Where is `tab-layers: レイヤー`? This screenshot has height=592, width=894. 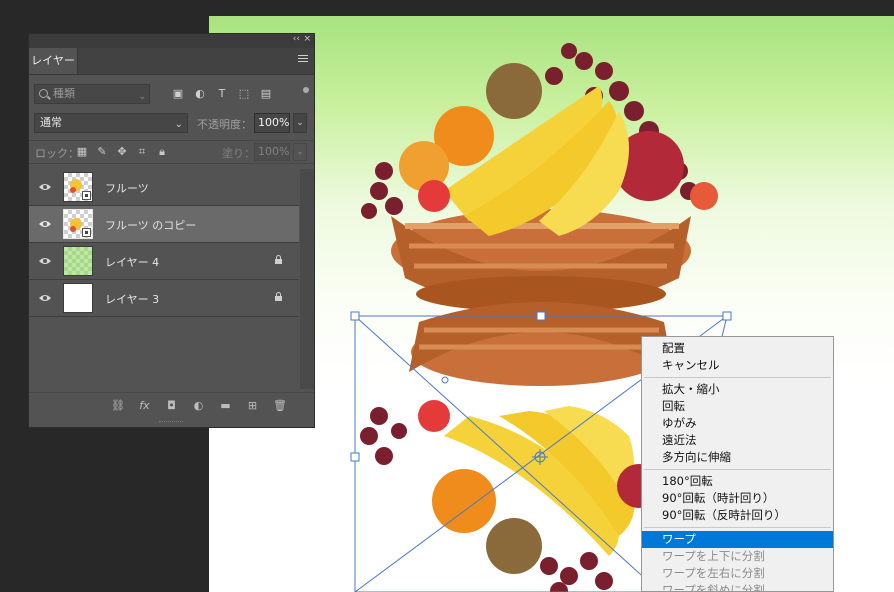
tab-layers: レイヤー is located at coordinates (53, 61).